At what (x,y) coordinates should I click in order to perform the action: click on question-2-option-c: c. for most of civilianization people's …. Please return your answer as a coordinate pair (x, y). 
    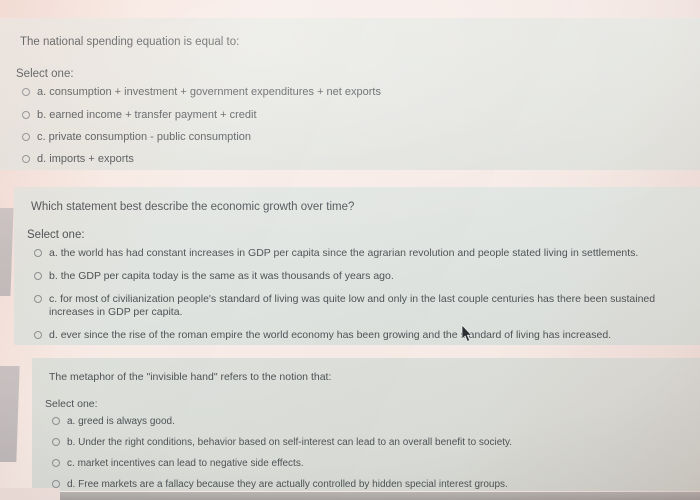
    Looking at the image, I should click on (358, 306).